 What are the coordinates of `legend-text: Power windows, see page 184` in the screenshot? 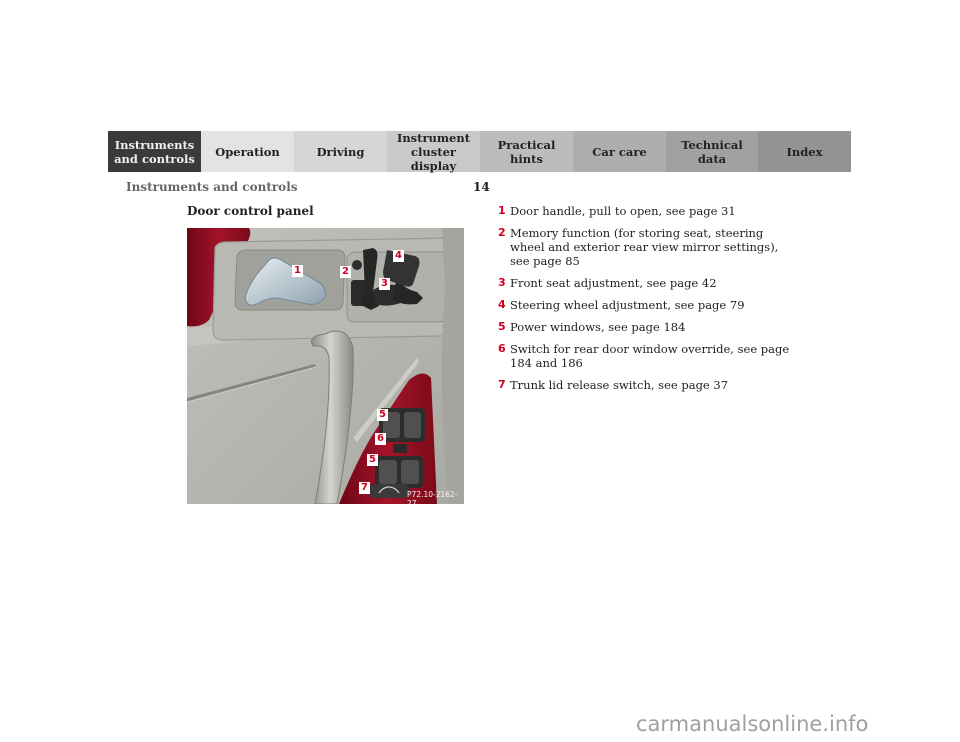 It's located at (598, 327).